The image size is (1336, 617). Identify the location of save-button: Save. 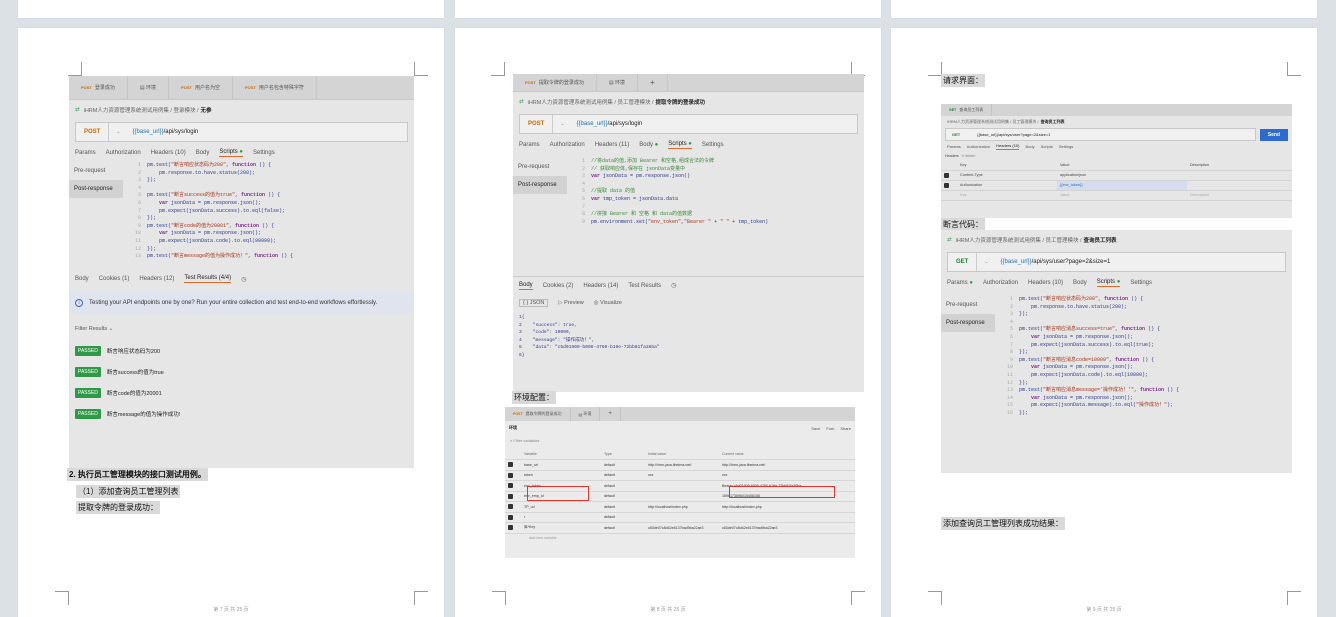
(815, 428).